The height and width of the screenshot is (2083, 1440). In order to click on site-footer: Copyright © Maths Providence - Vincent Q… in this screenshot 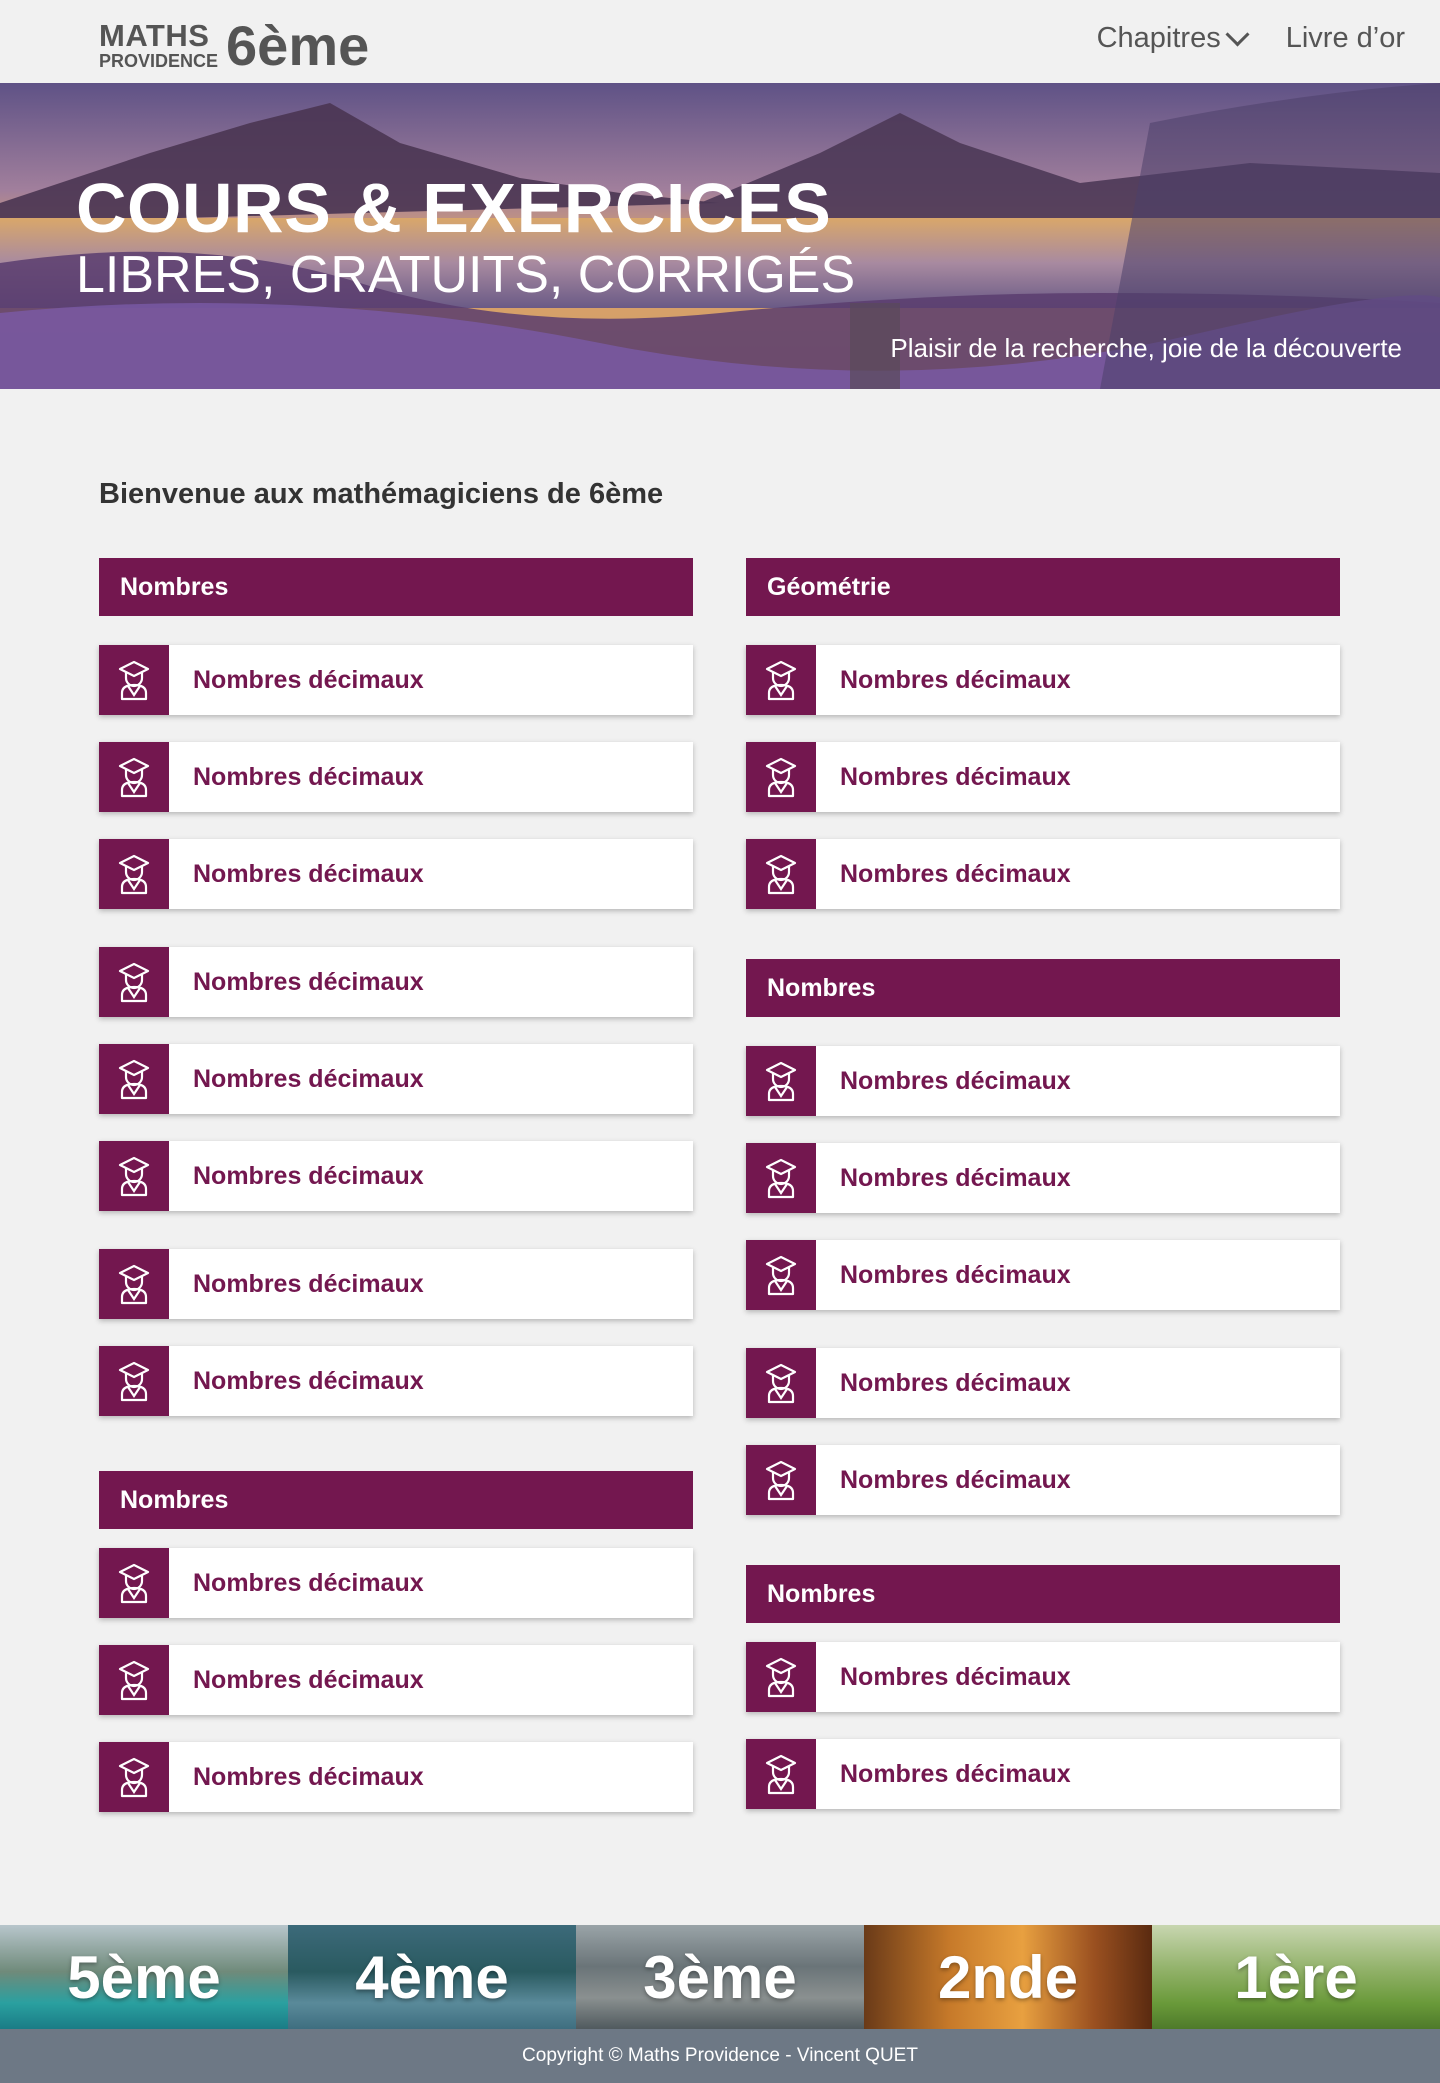, I will do `click(720, 2056)`.